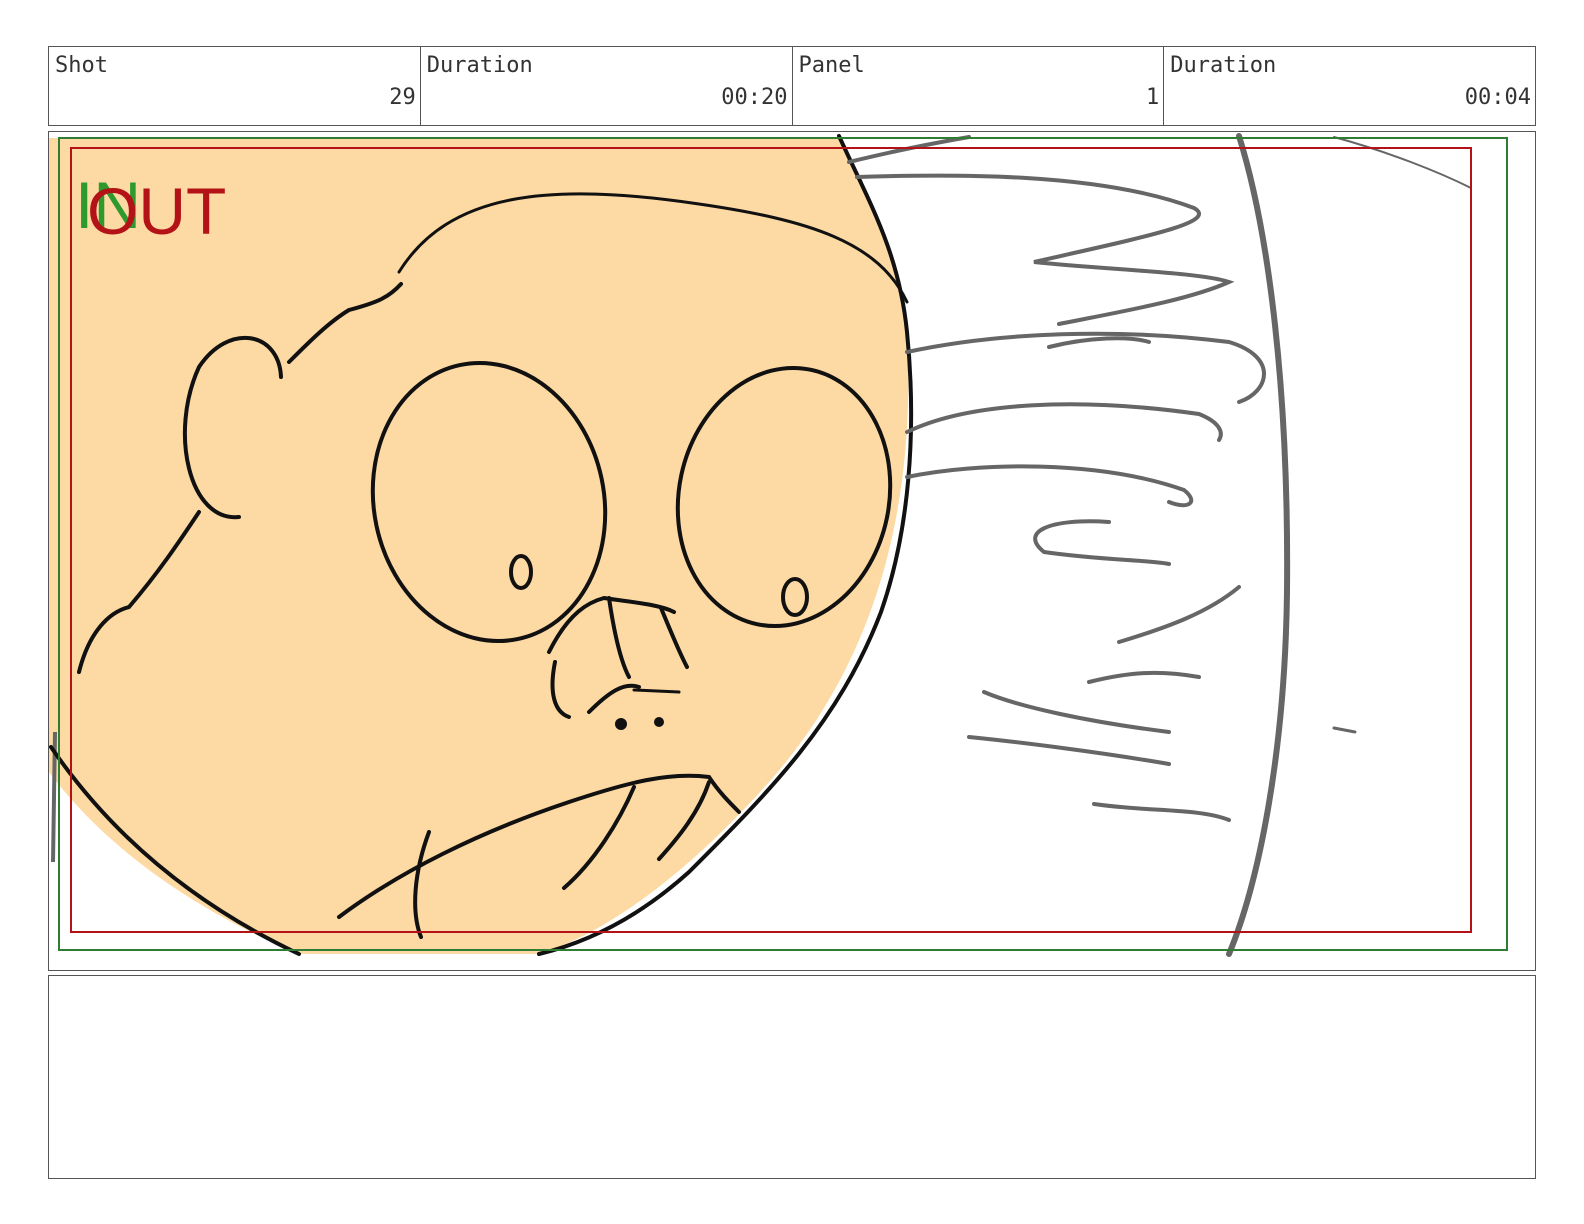 The image size is (1584, 1224). What do you see at coordinates (1349, 86) in the screenshot?
I see `panel-duration-cell: Duration 00:04` at bounding box center [1349, 86].